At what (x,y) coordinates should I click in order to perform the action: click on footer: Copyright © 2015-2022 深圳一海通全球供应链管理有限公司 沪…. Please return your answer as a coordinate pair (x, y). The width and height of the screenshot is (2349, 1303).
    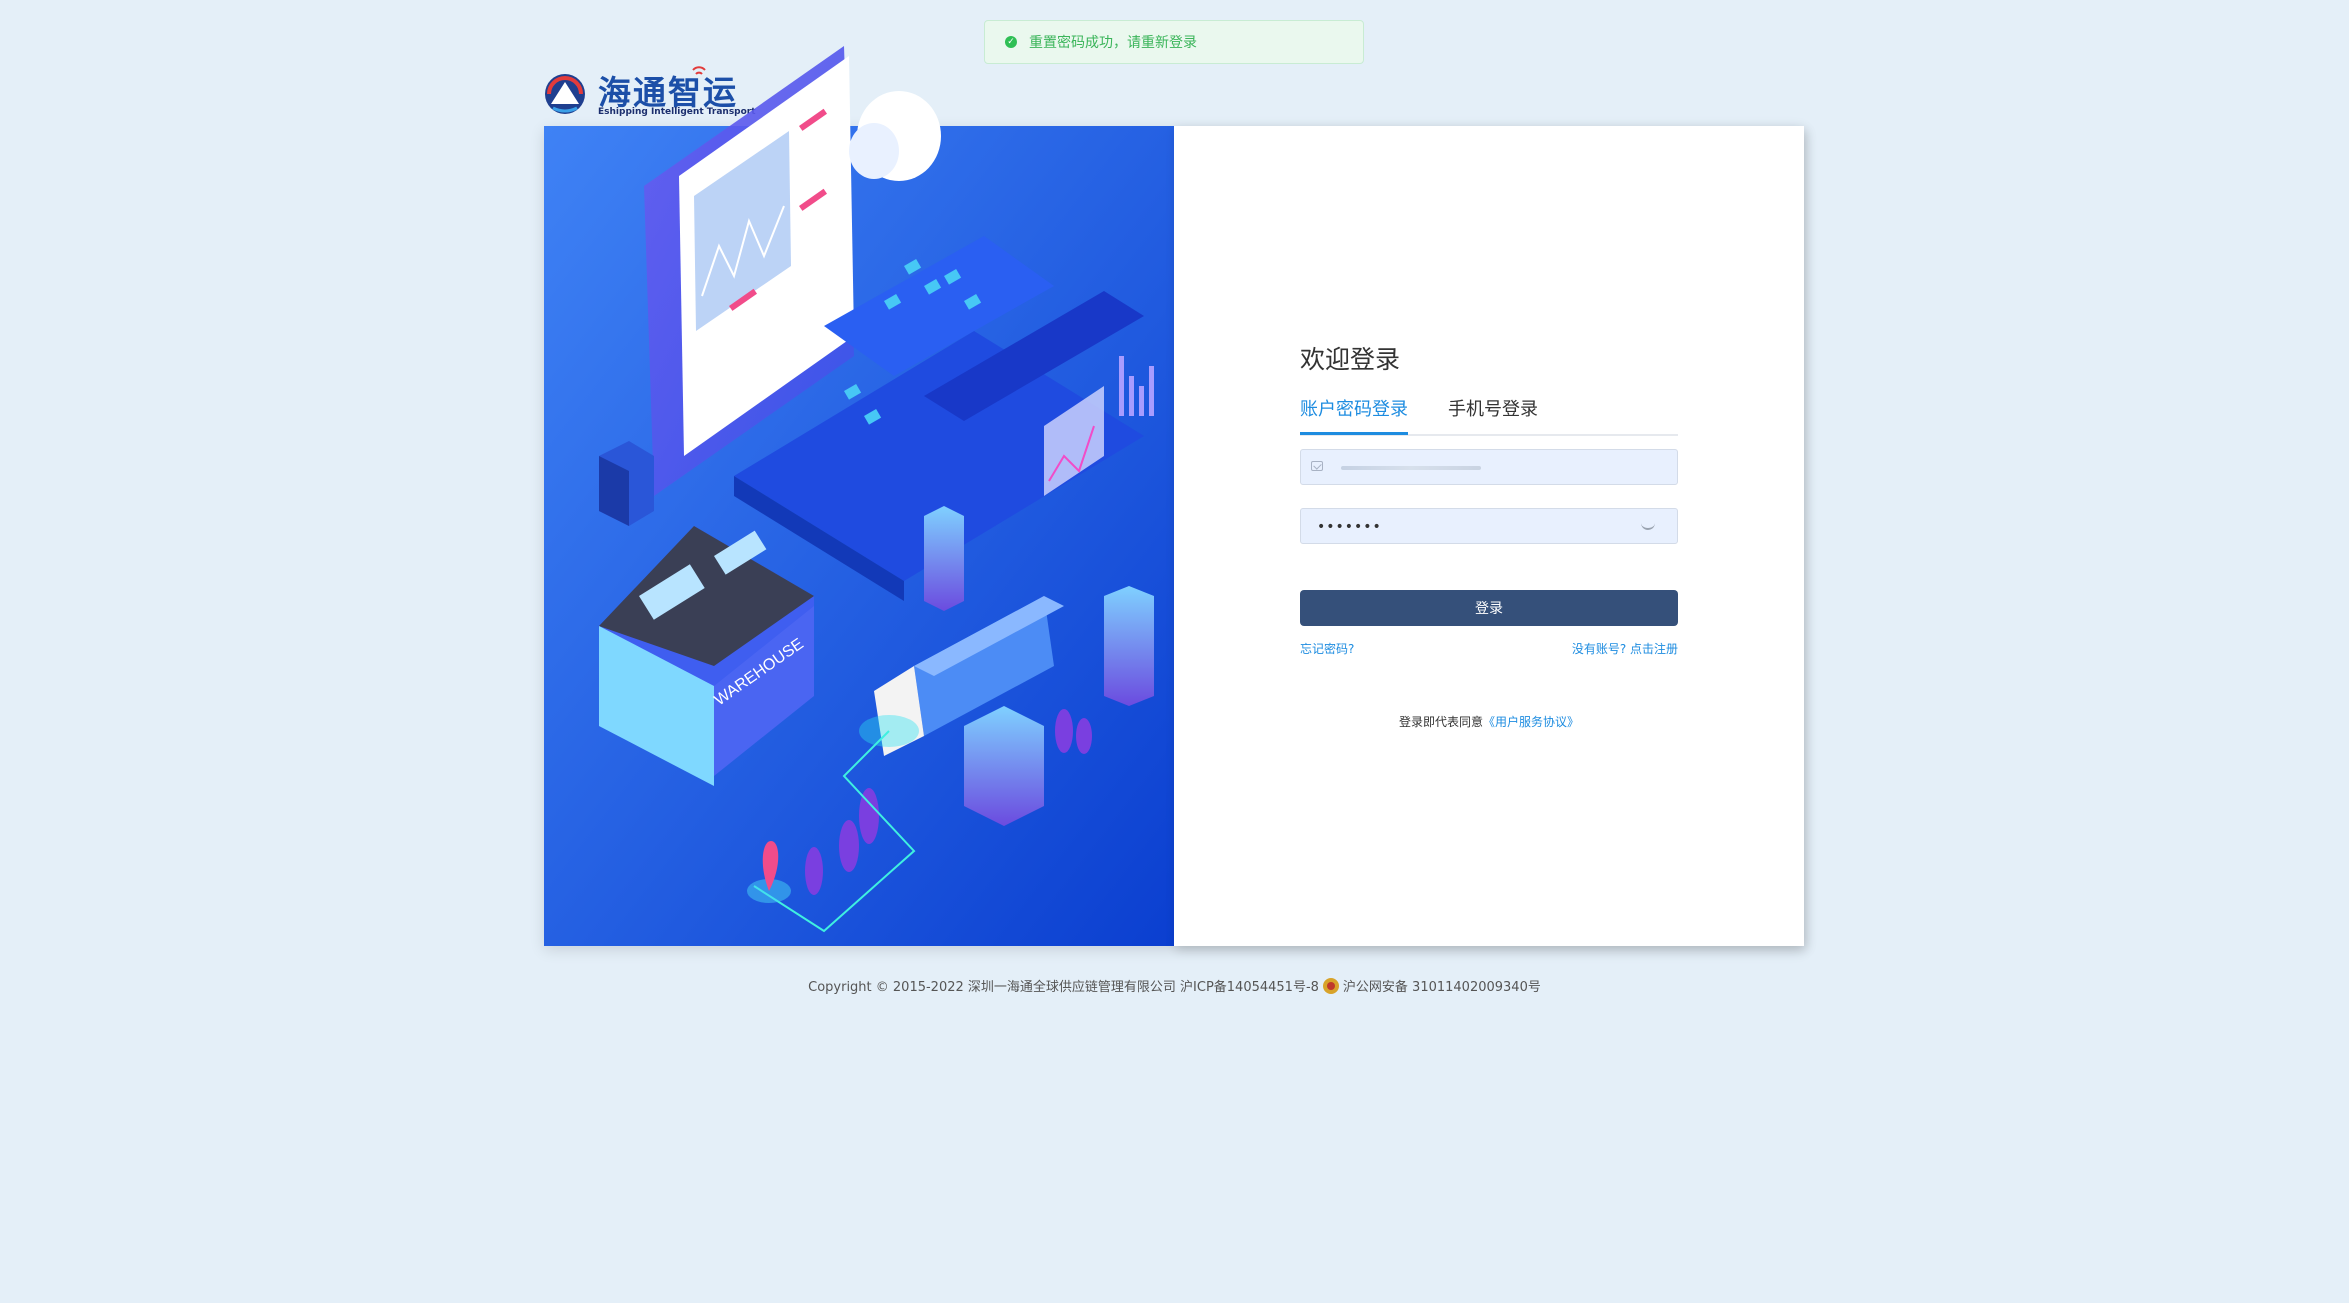
    Looking at the image, I should click on (1174, 985).